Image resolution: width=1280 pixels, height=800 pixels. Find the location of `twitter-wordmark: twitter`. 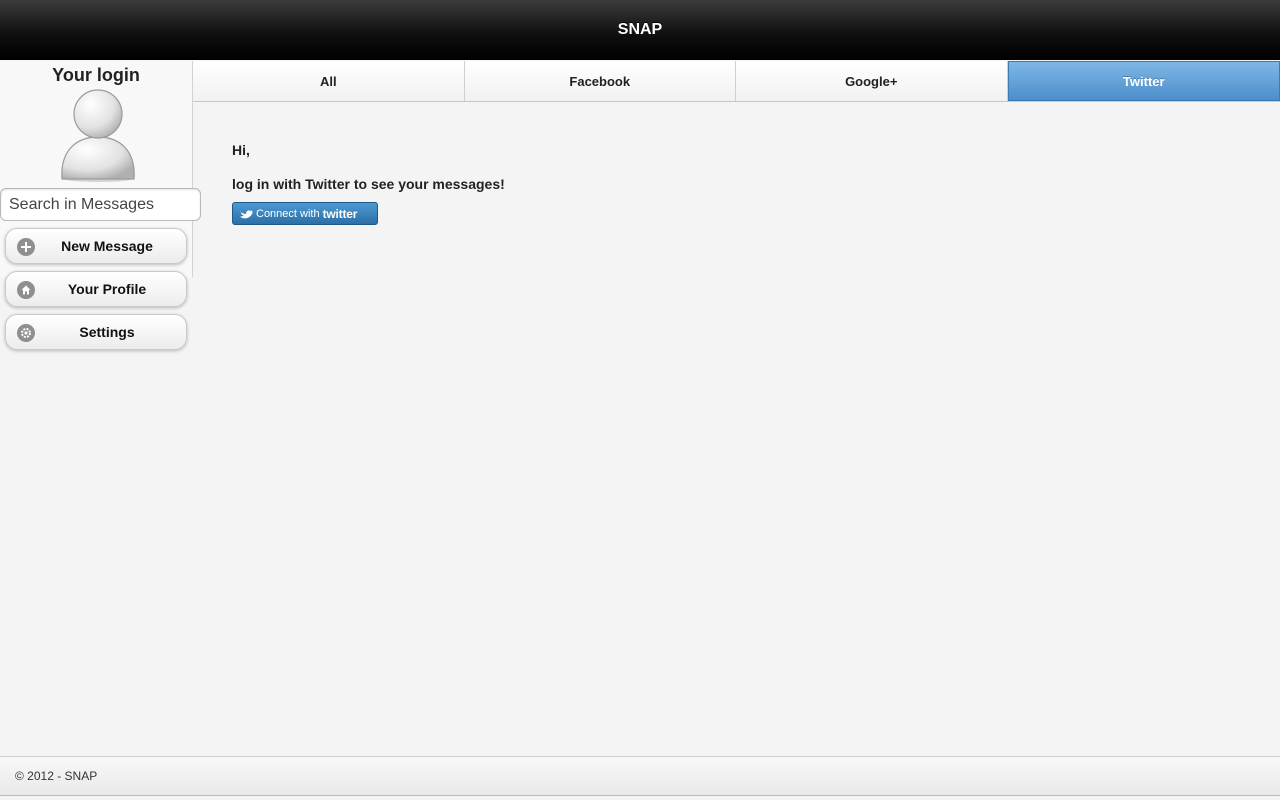

twitter-wordmark: twitter is located at coordinates (340, 213).